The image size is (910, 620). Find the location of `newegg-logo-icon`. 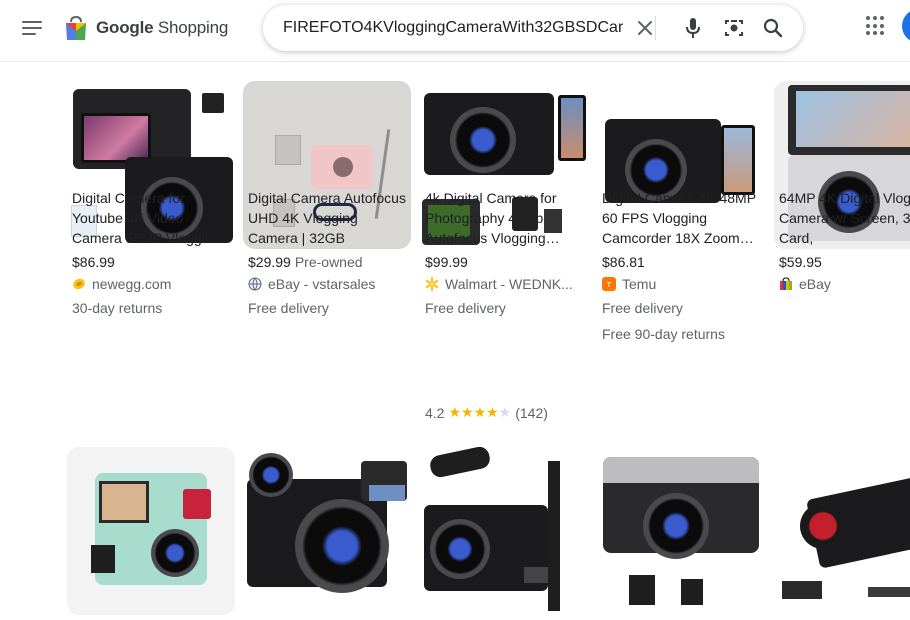

newegg-logo-icon is located at coordinates (79, 284).